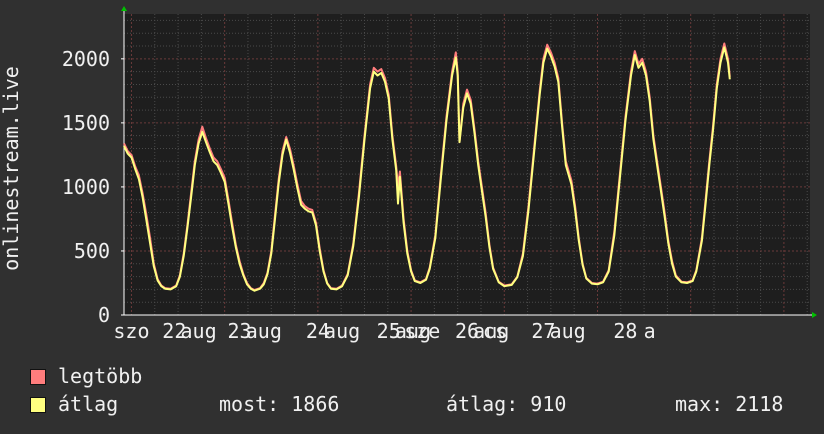 Image resolution: width=824 pixels, height=434 pixels. What do you see at coordinates (92, 251) in the screenshot?
I see `y-tick-label: 500` at bounding box center [92, 251].